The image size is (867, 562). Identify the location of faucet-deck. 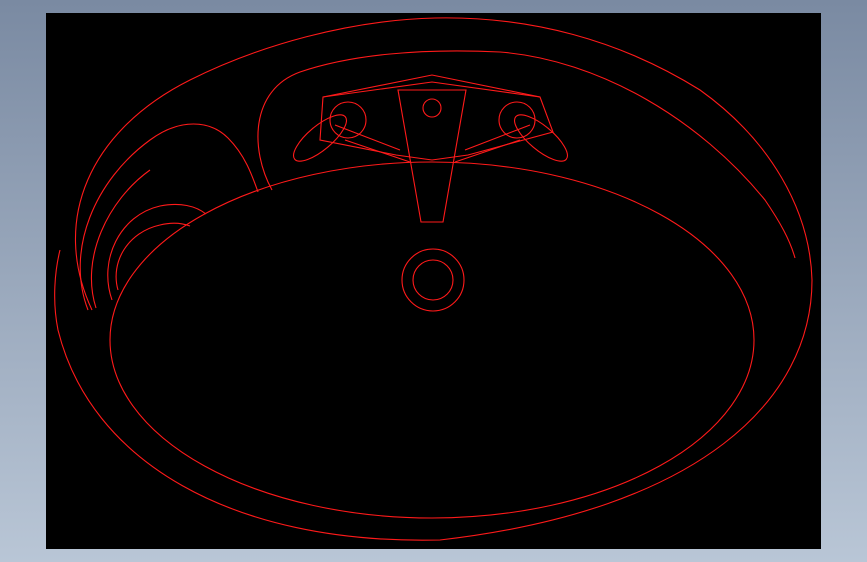
(436, 117).